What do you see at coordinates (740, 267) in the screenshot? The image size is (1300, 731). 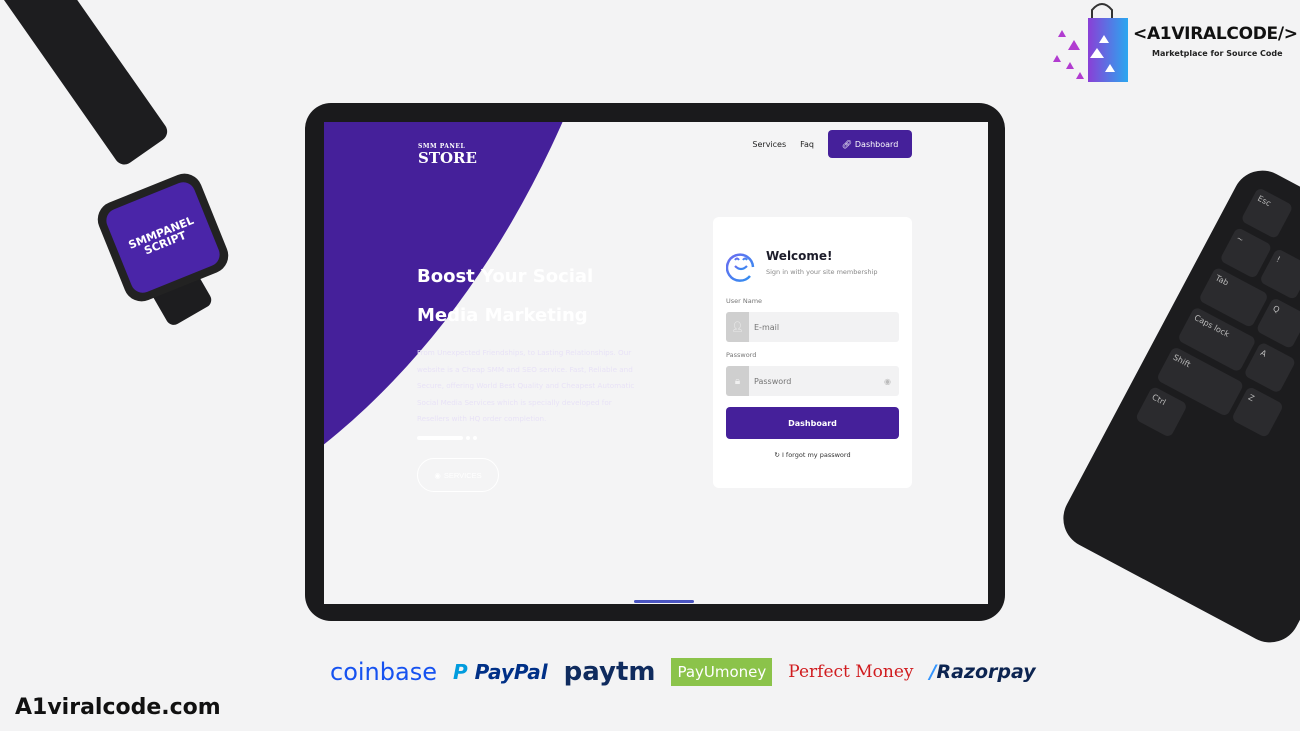 I see `smiley-icon` at bounding box center [740, 267].